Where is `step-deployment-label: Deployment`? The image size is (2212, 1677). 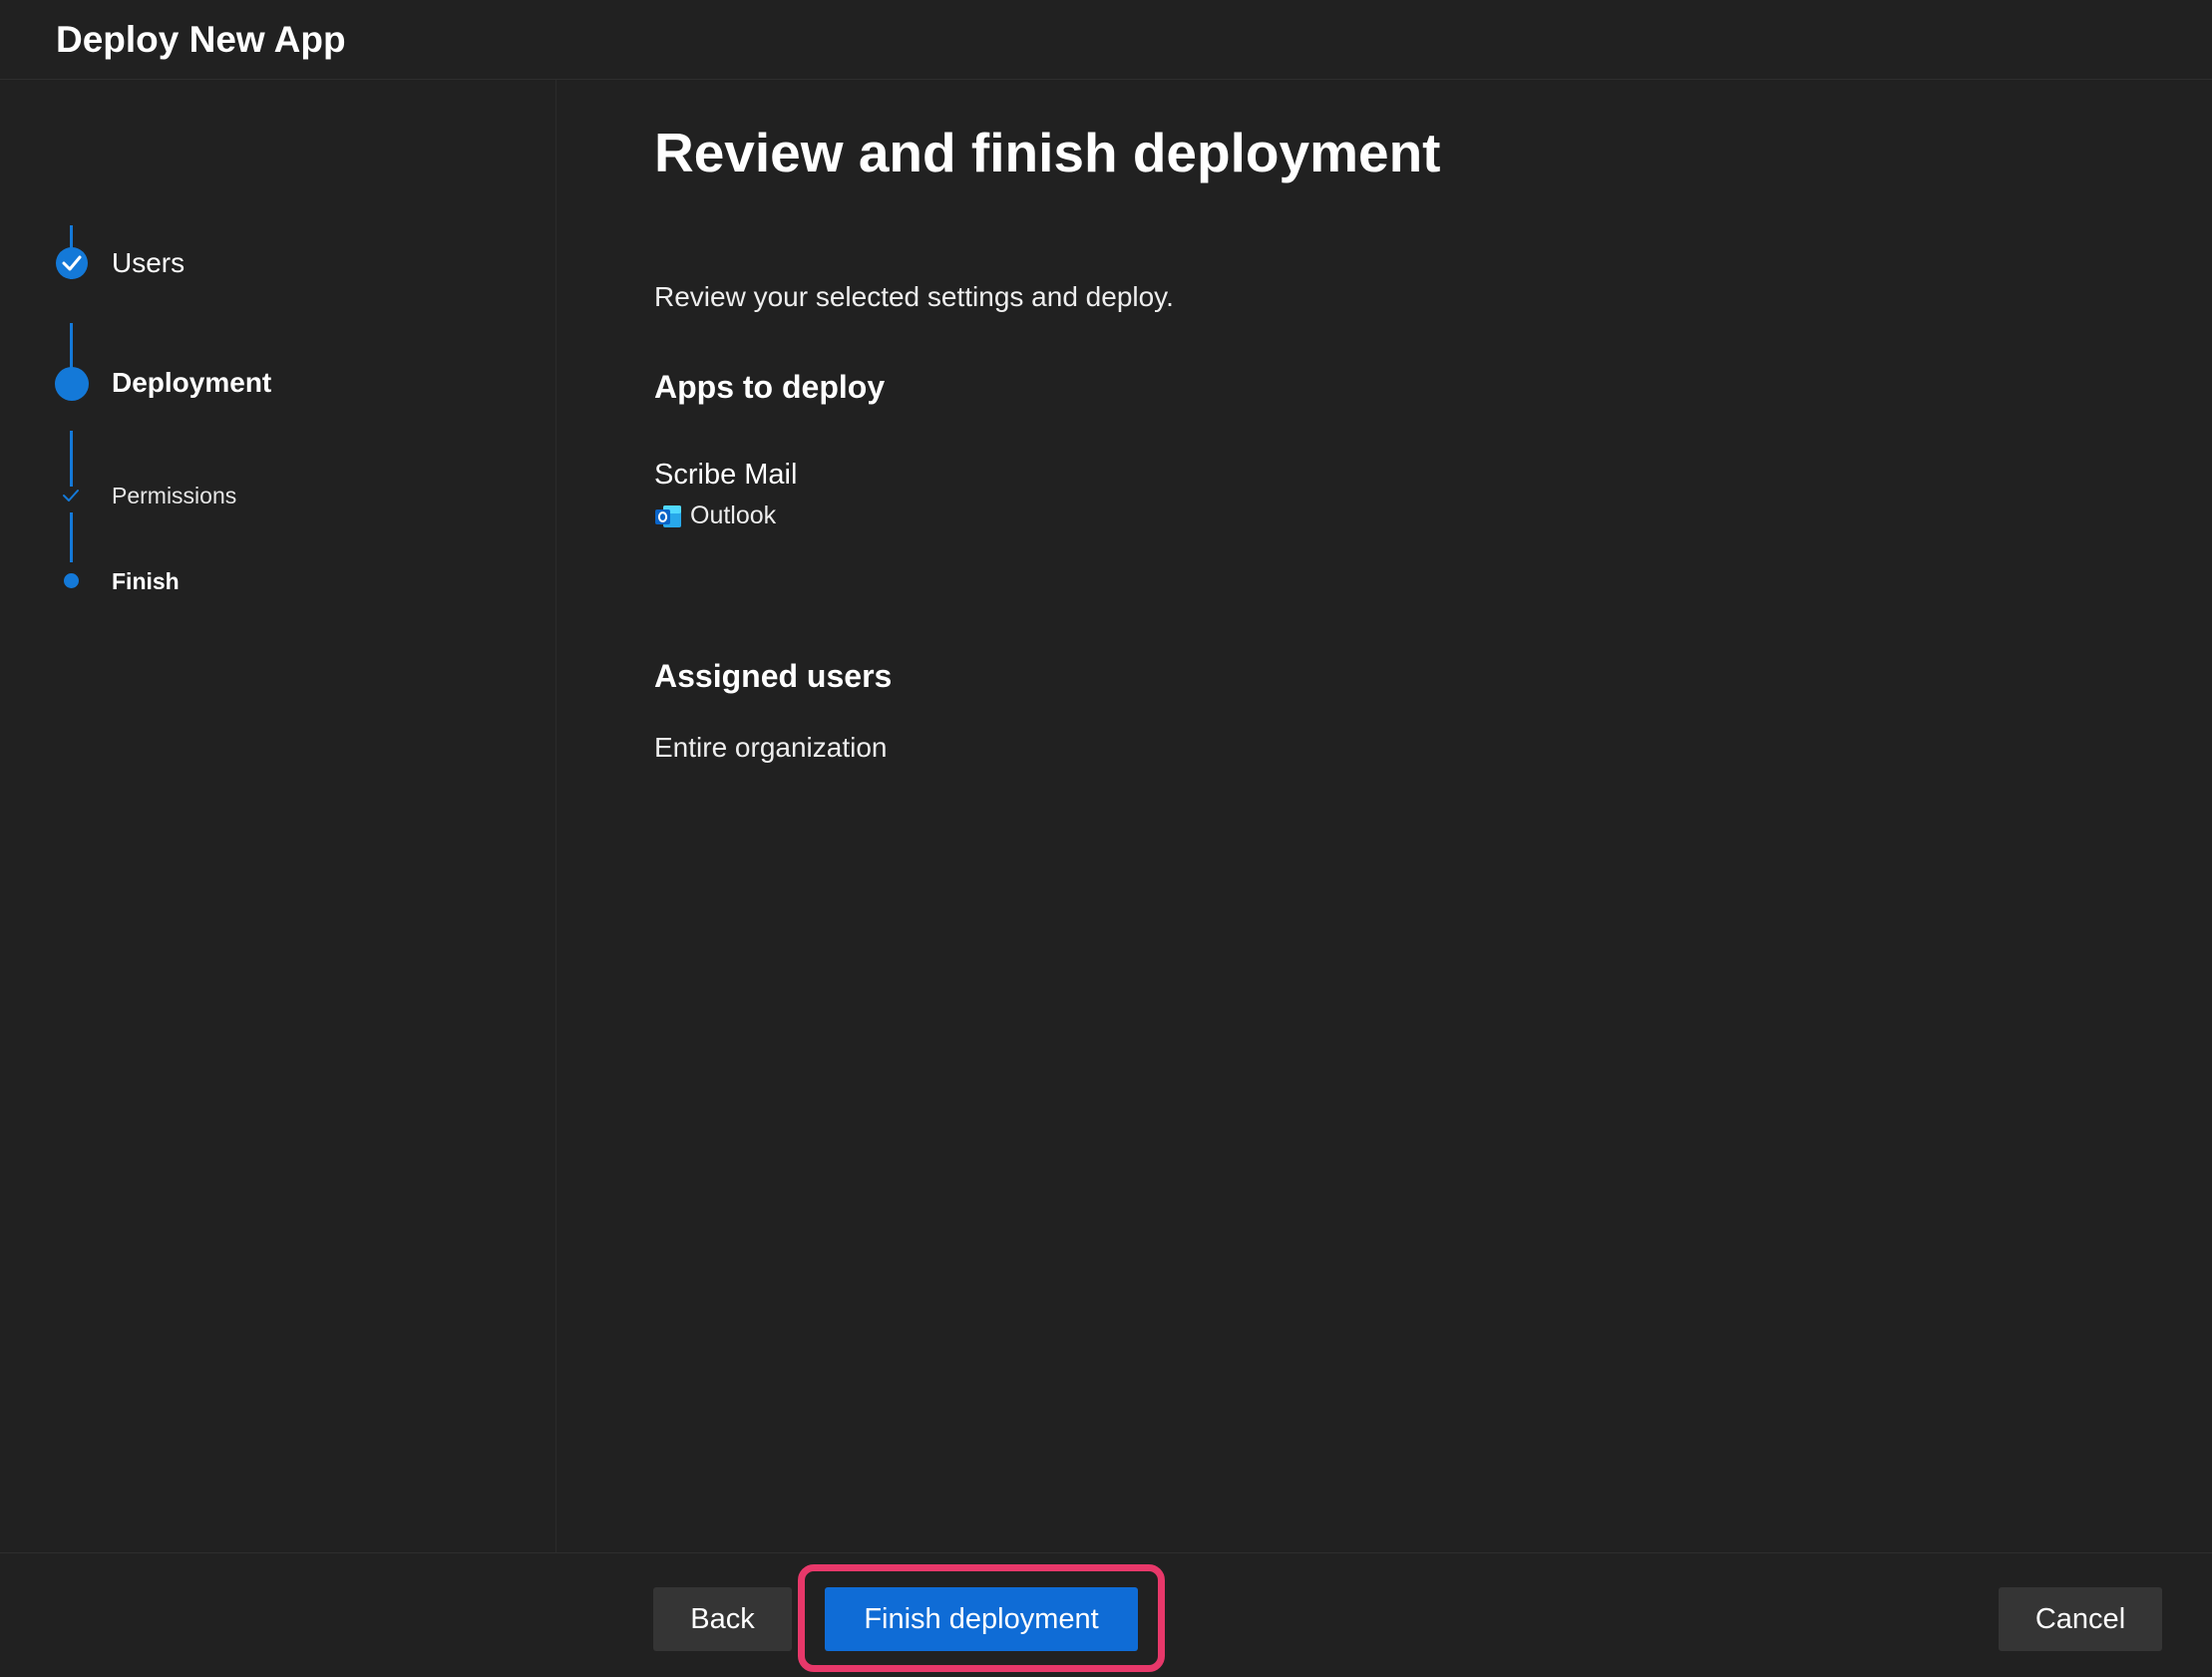
step-deployment-label: Deployment is located at coordinates (192, 383).